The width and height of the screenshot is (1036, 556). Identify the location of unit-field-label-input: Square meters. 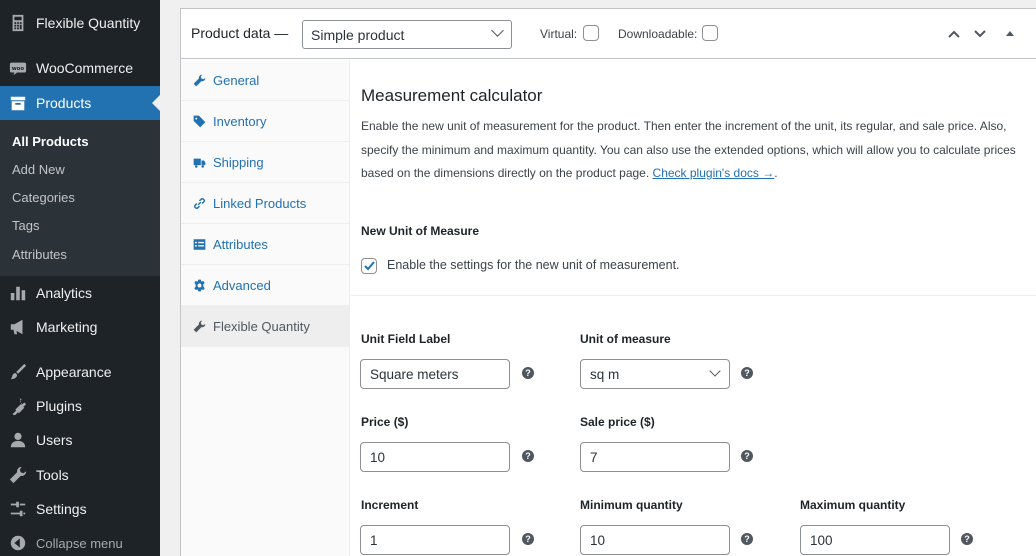
(435, 374).